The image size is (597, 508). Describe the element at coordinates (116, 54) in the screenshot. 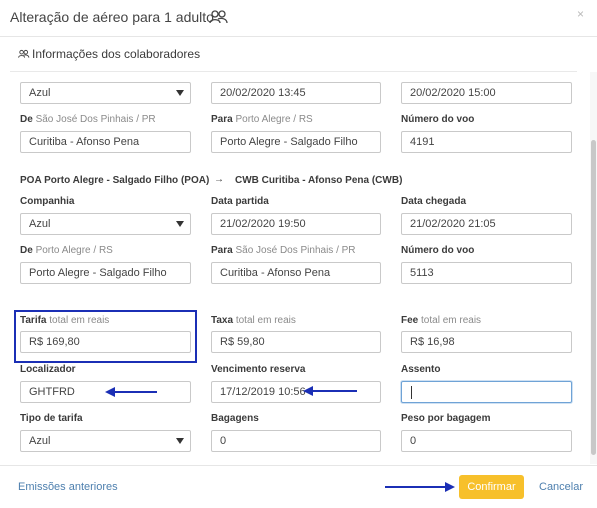

I see `section-title-text: Informações dos colaboradores` at that location.